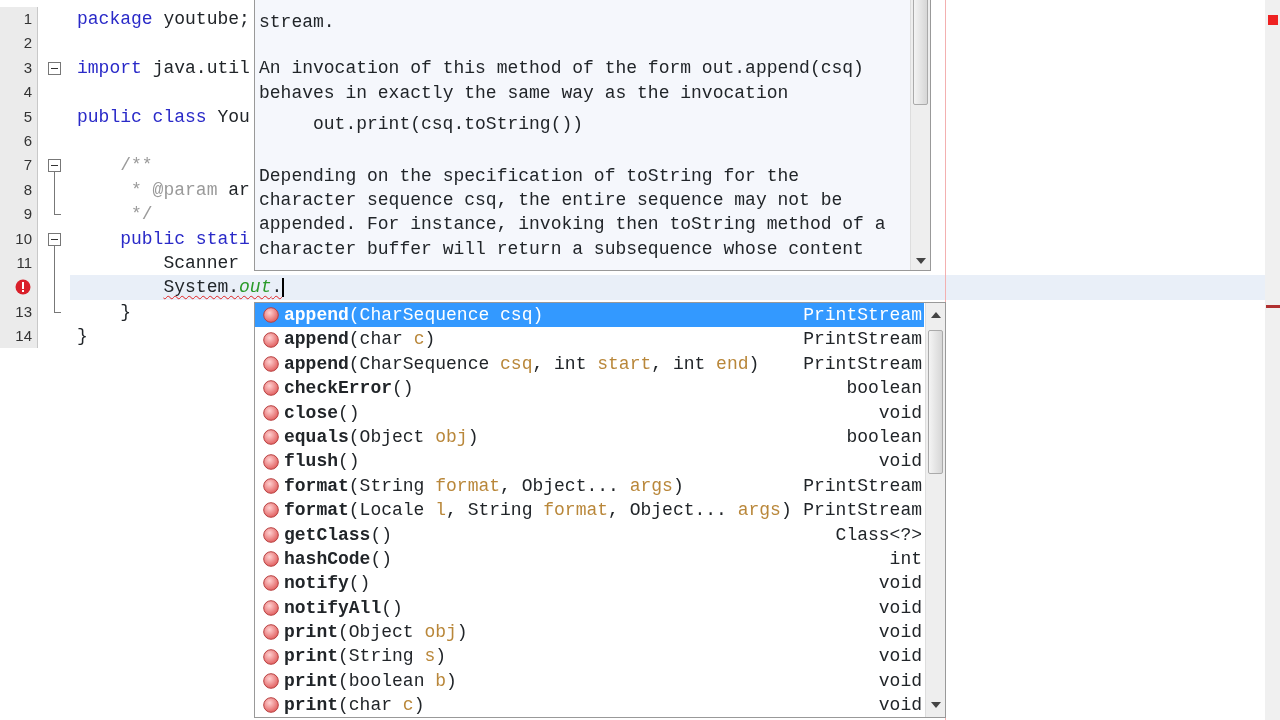 The width and height of the screenshot is (1280, 720). What do you see at coordinates (589, 656) in the screenshot?
I see `completion-item: print(String s) void` at bounding box center [589, 656].